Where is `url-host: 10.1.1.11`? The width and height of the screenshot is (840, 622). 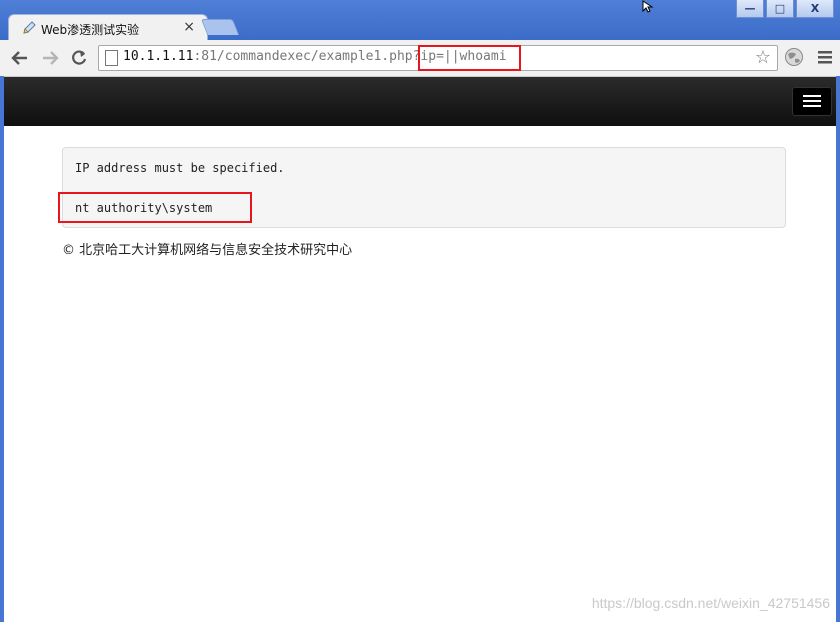 url-host: 10.1.1.11 is located at coordinates (158, 56).